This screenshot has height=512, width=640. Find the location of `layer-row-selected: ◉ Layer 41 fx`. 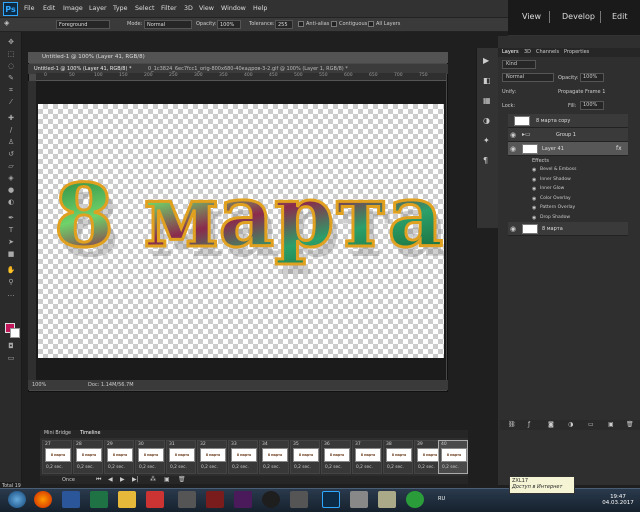

layer-row-selected: ◉ Layer 41 fx is located at coordinates (568, 149).